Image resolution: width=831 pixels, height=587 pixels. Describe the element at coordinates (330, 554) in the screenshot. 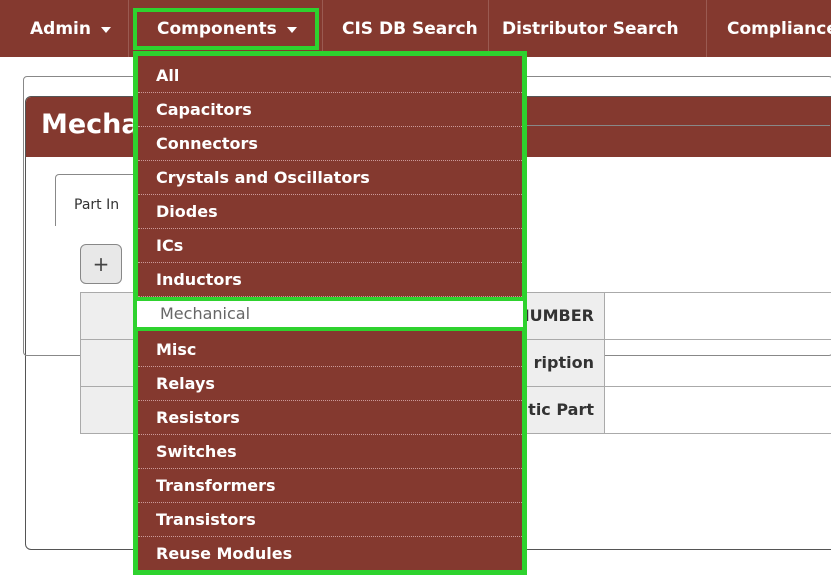

I see `menu-item-reuse-modules: Reuse Modules` at that location.